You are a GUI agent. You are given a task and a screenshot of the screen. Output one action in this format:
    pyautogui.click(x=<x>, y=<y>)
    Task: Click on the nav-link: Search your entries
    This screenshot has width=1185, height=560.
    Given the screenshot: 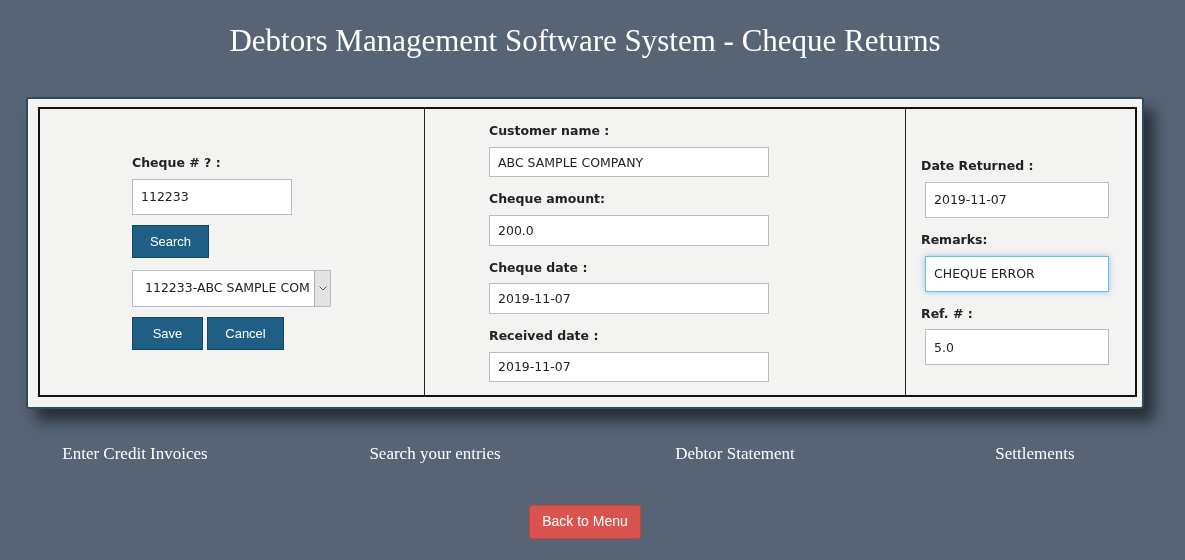 What is the action you would take?
    pyautogui.click(x=435, y=454)
    